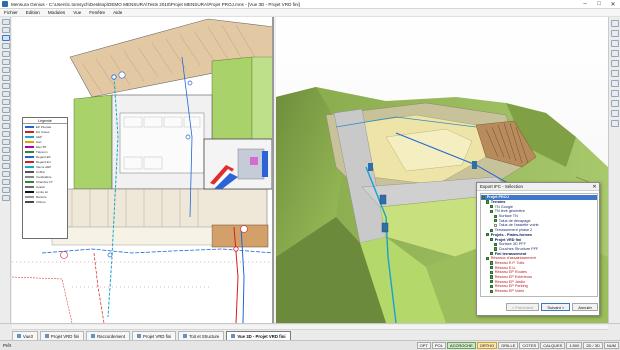  Describe the element at coordinates (5, 54) in the screenshot. I see `polyline-tool-icon` at that location.